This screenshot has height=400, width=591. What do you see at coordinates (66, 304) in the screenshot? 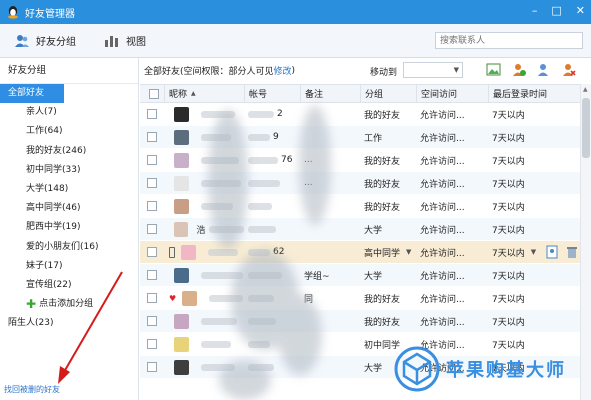
I see `add-group-label: 点击添加分组` at bounding box center [66, 304].